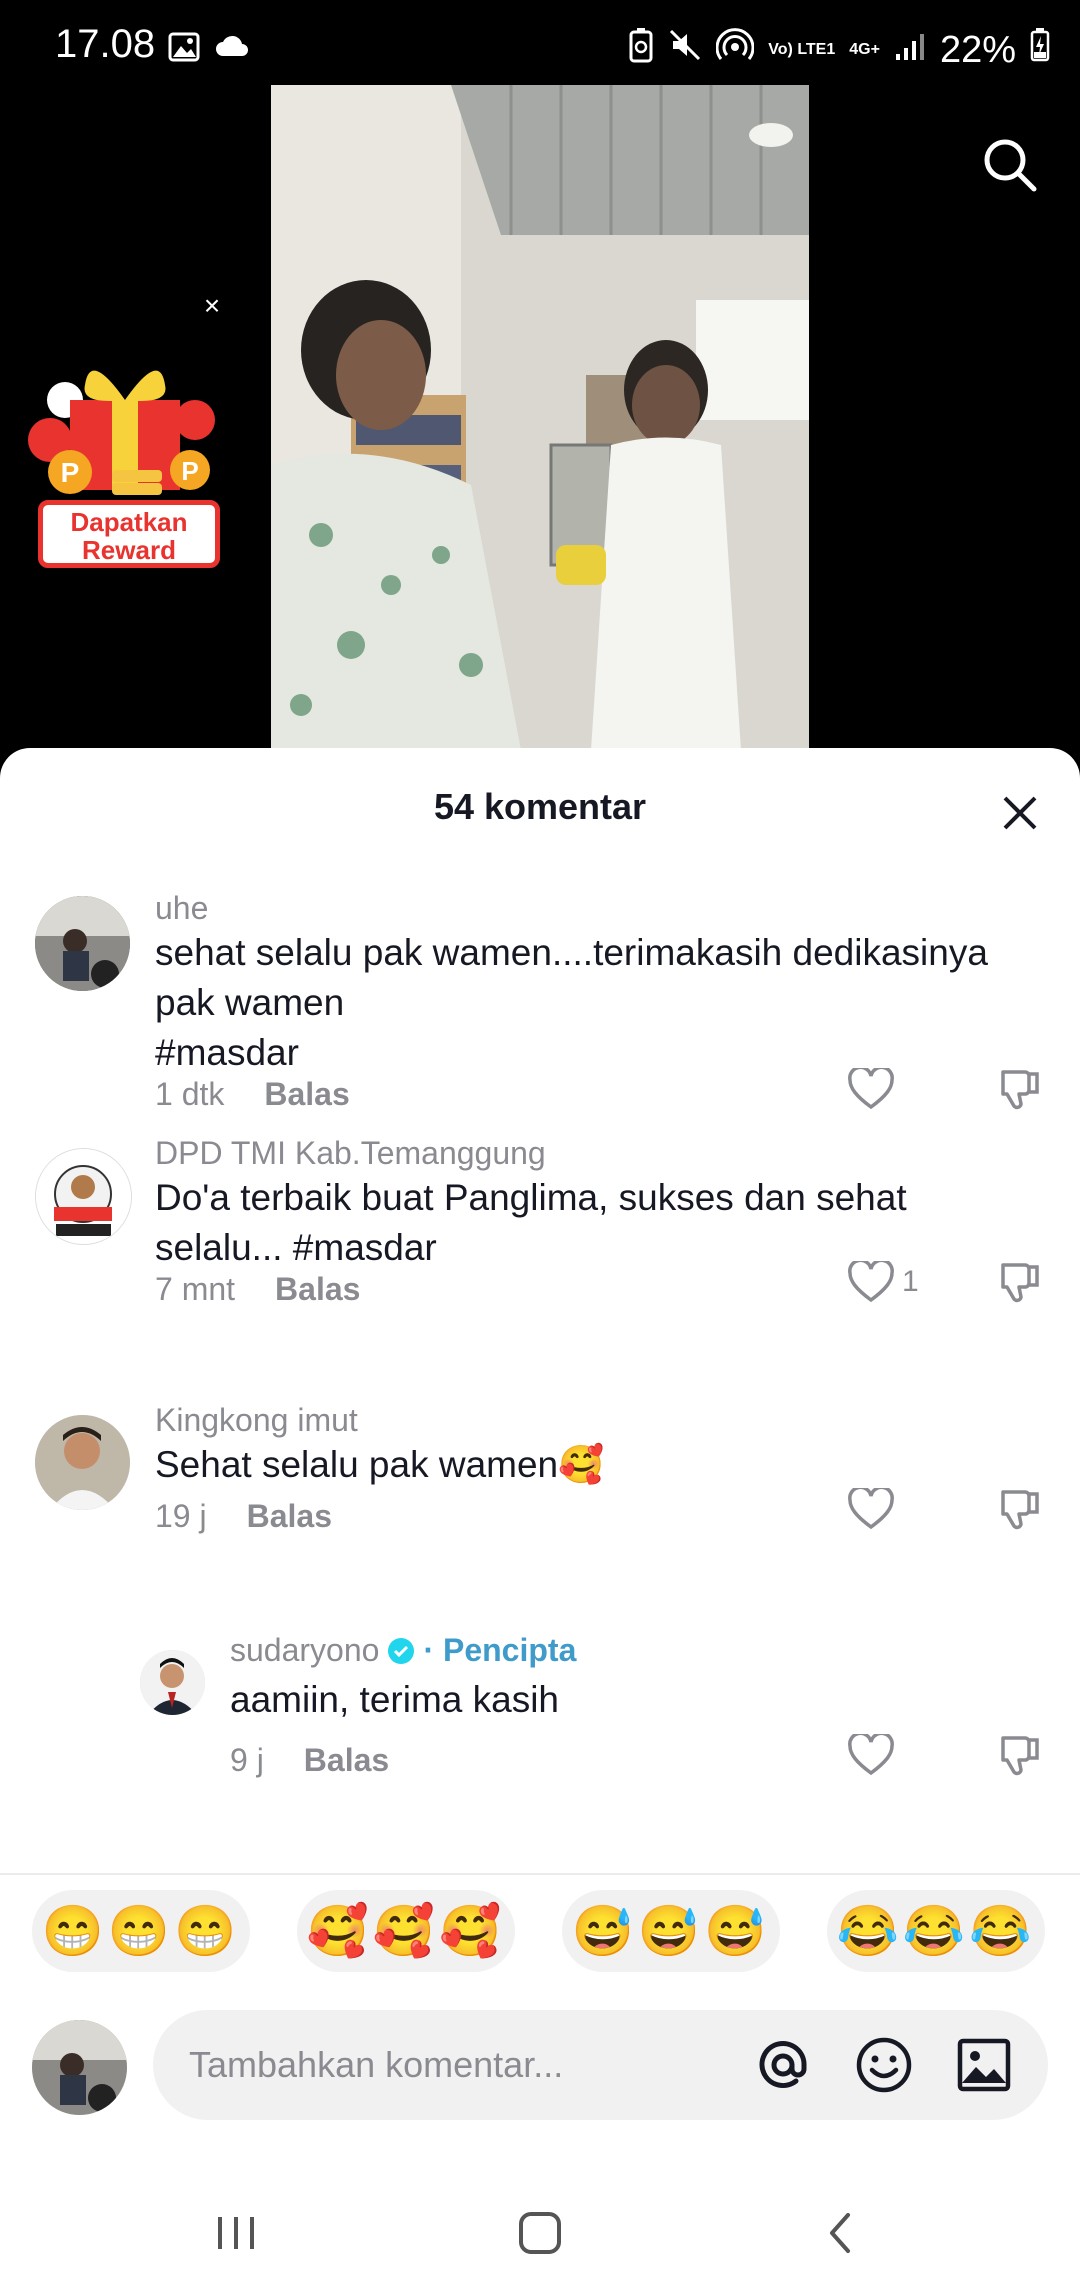  Describe the element at coordinates (129, 534) in the screenshot. I see `reward-label: Dapatkan Reward` at that location.